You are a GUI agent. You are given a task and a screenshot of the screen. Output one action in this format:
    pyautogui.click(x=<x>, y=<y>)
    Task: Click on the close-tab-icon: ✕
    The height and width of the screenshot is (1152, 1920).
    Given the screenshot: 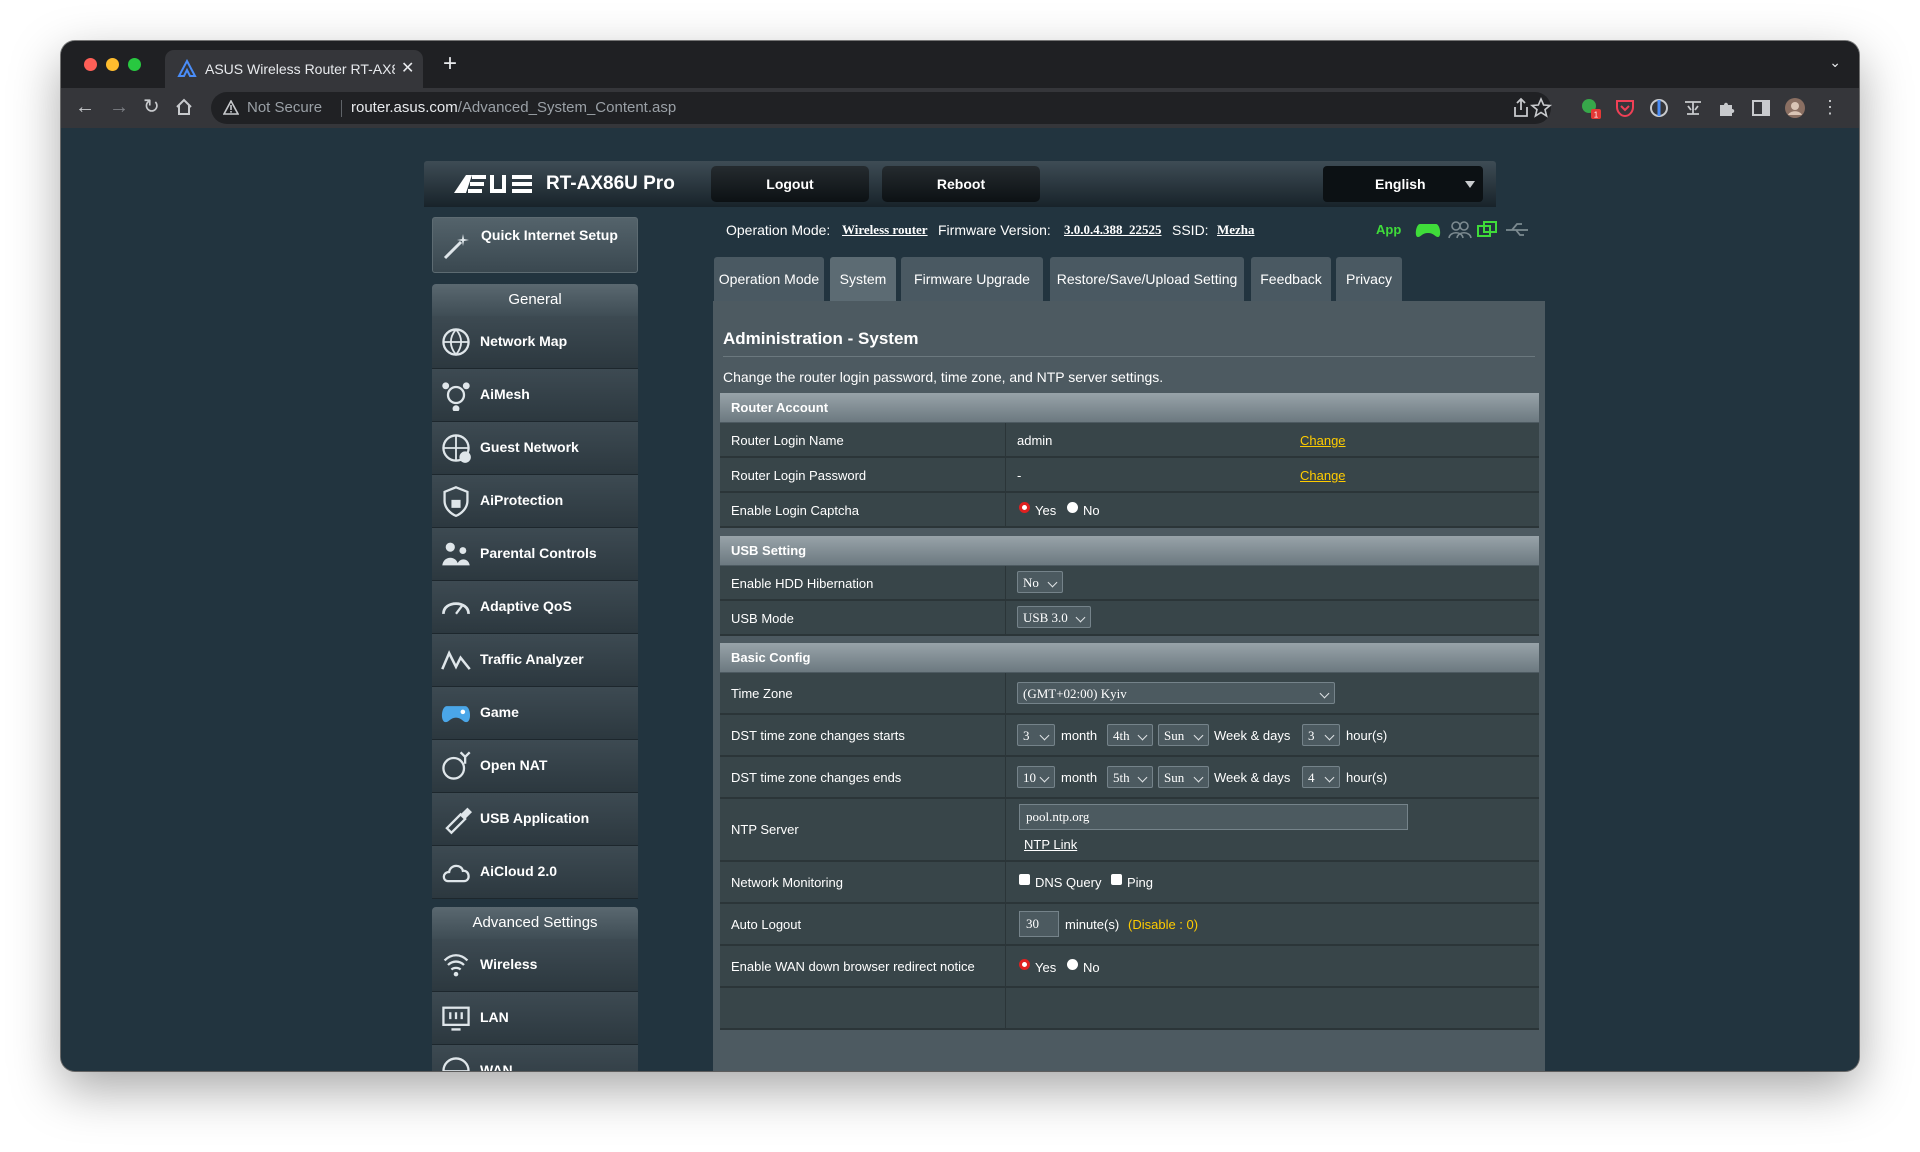 What is the action you would take?
    pyautogui.click(x=407, y=68)
    